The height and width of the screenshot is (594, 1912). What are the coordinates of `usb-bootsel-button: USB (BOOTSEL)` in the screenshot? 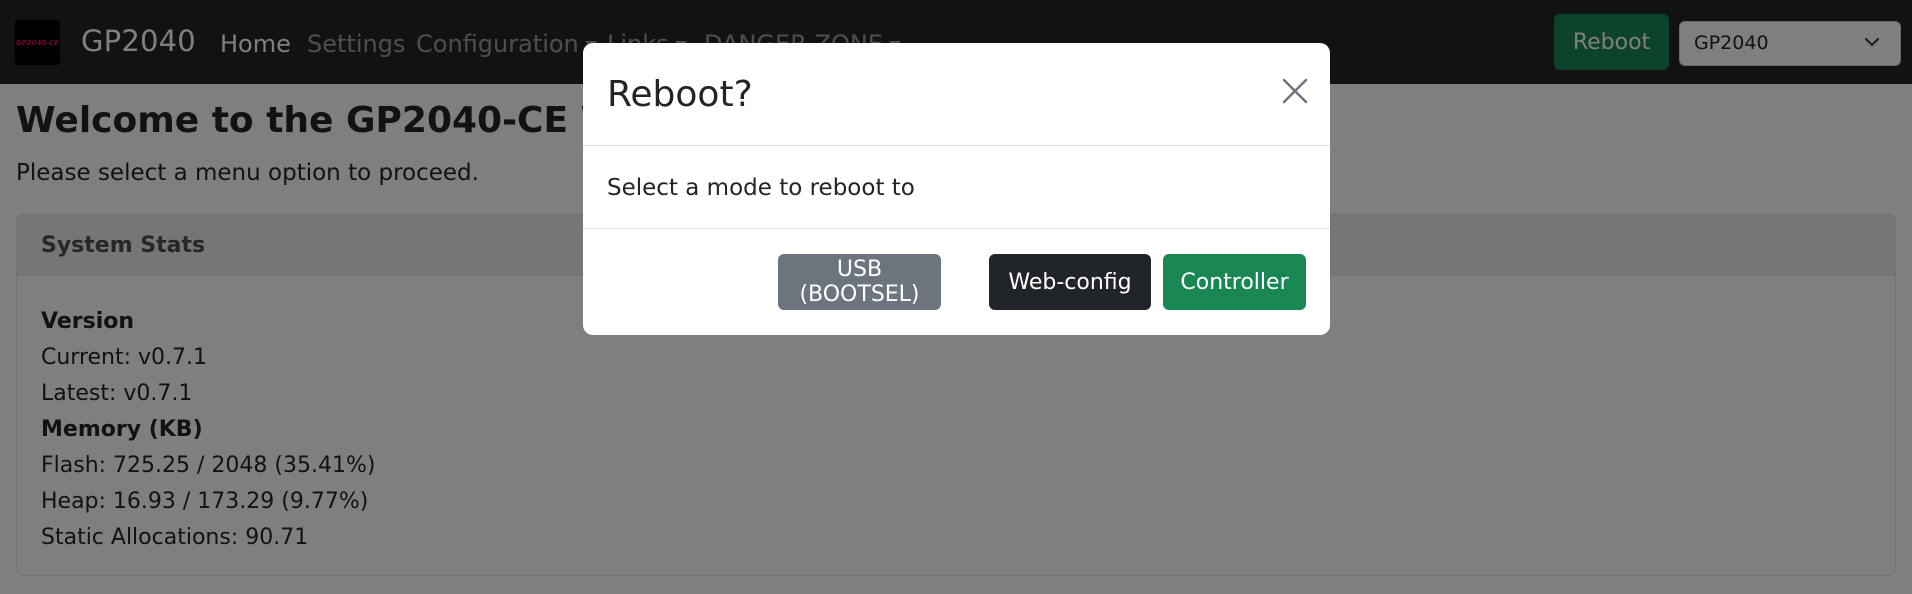 It's located at (859, 282).